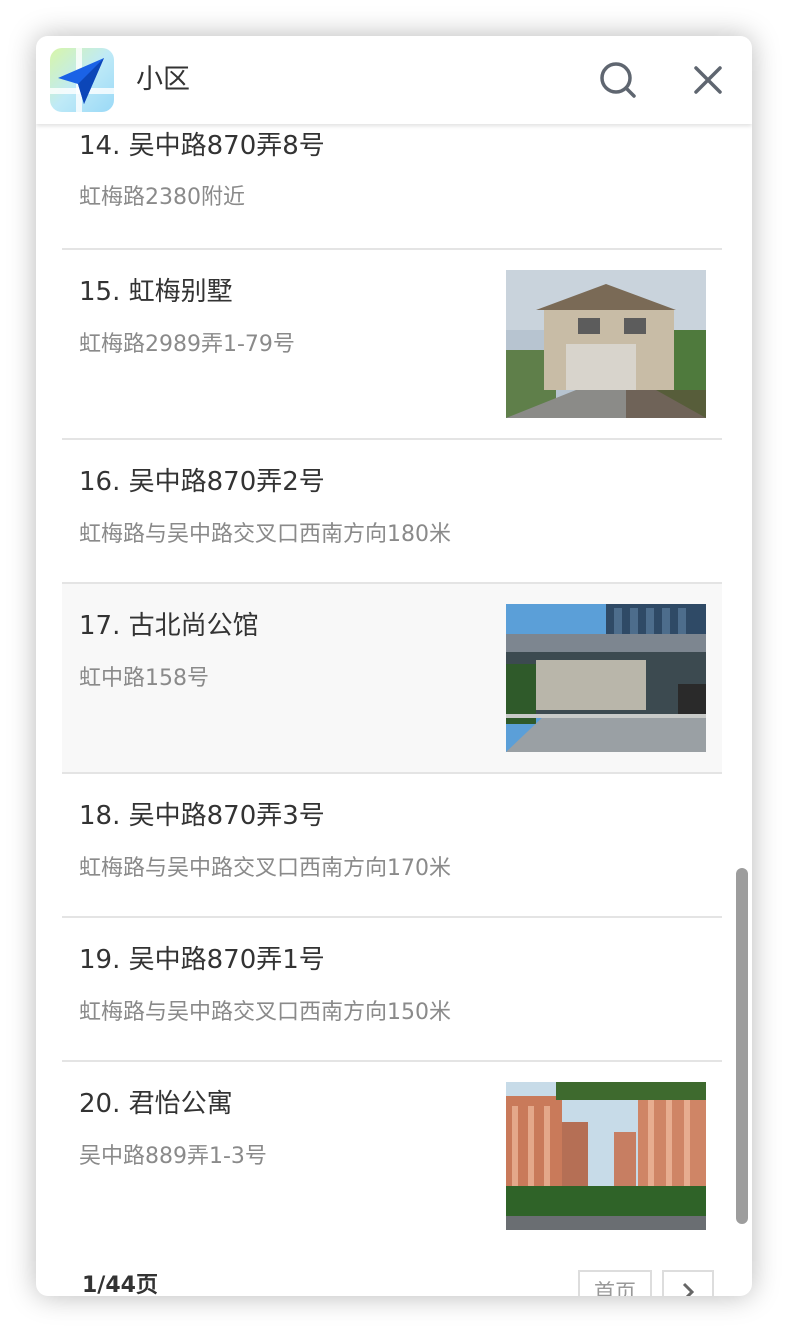  I want to click on item-address: 虹梅路2989弄1-79号, so click(187, 344).